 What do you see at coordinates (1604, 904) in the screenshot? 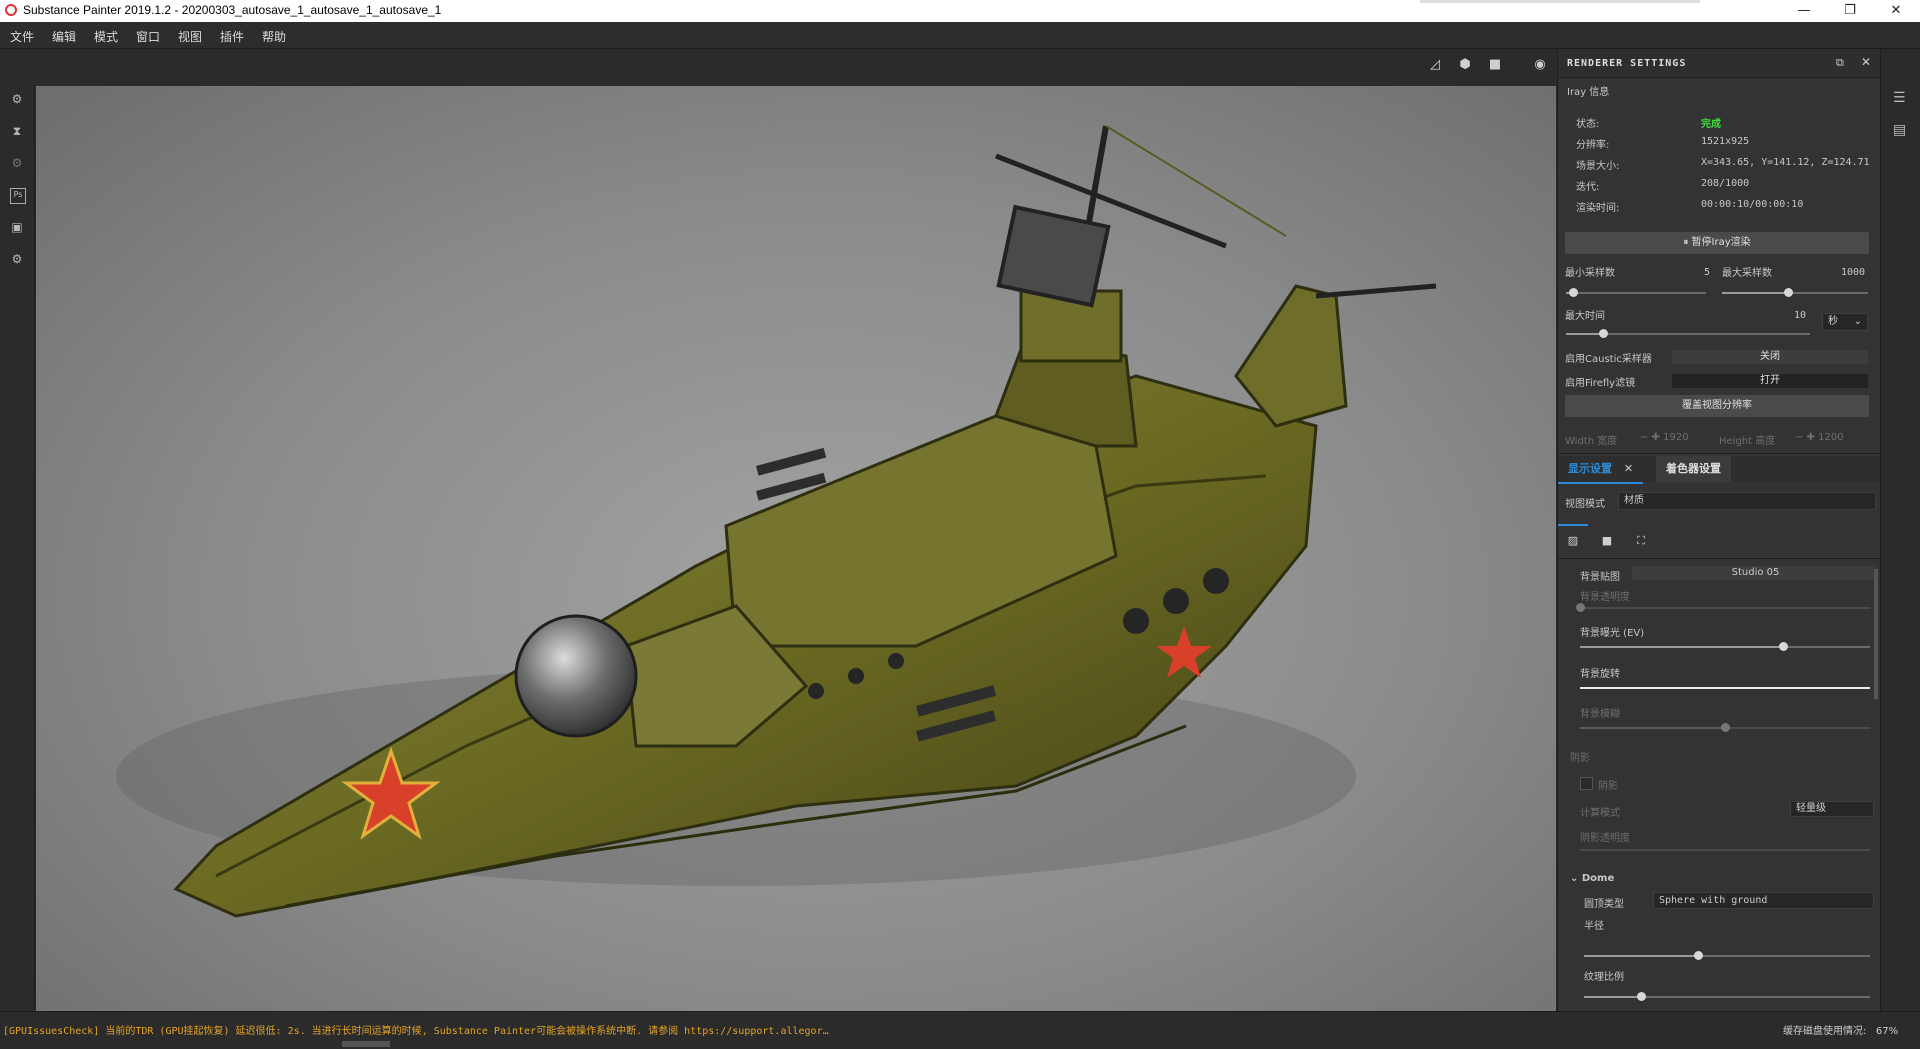
I see `dome-type-label: 圆顶类型` at bounding box center [1604, 904].